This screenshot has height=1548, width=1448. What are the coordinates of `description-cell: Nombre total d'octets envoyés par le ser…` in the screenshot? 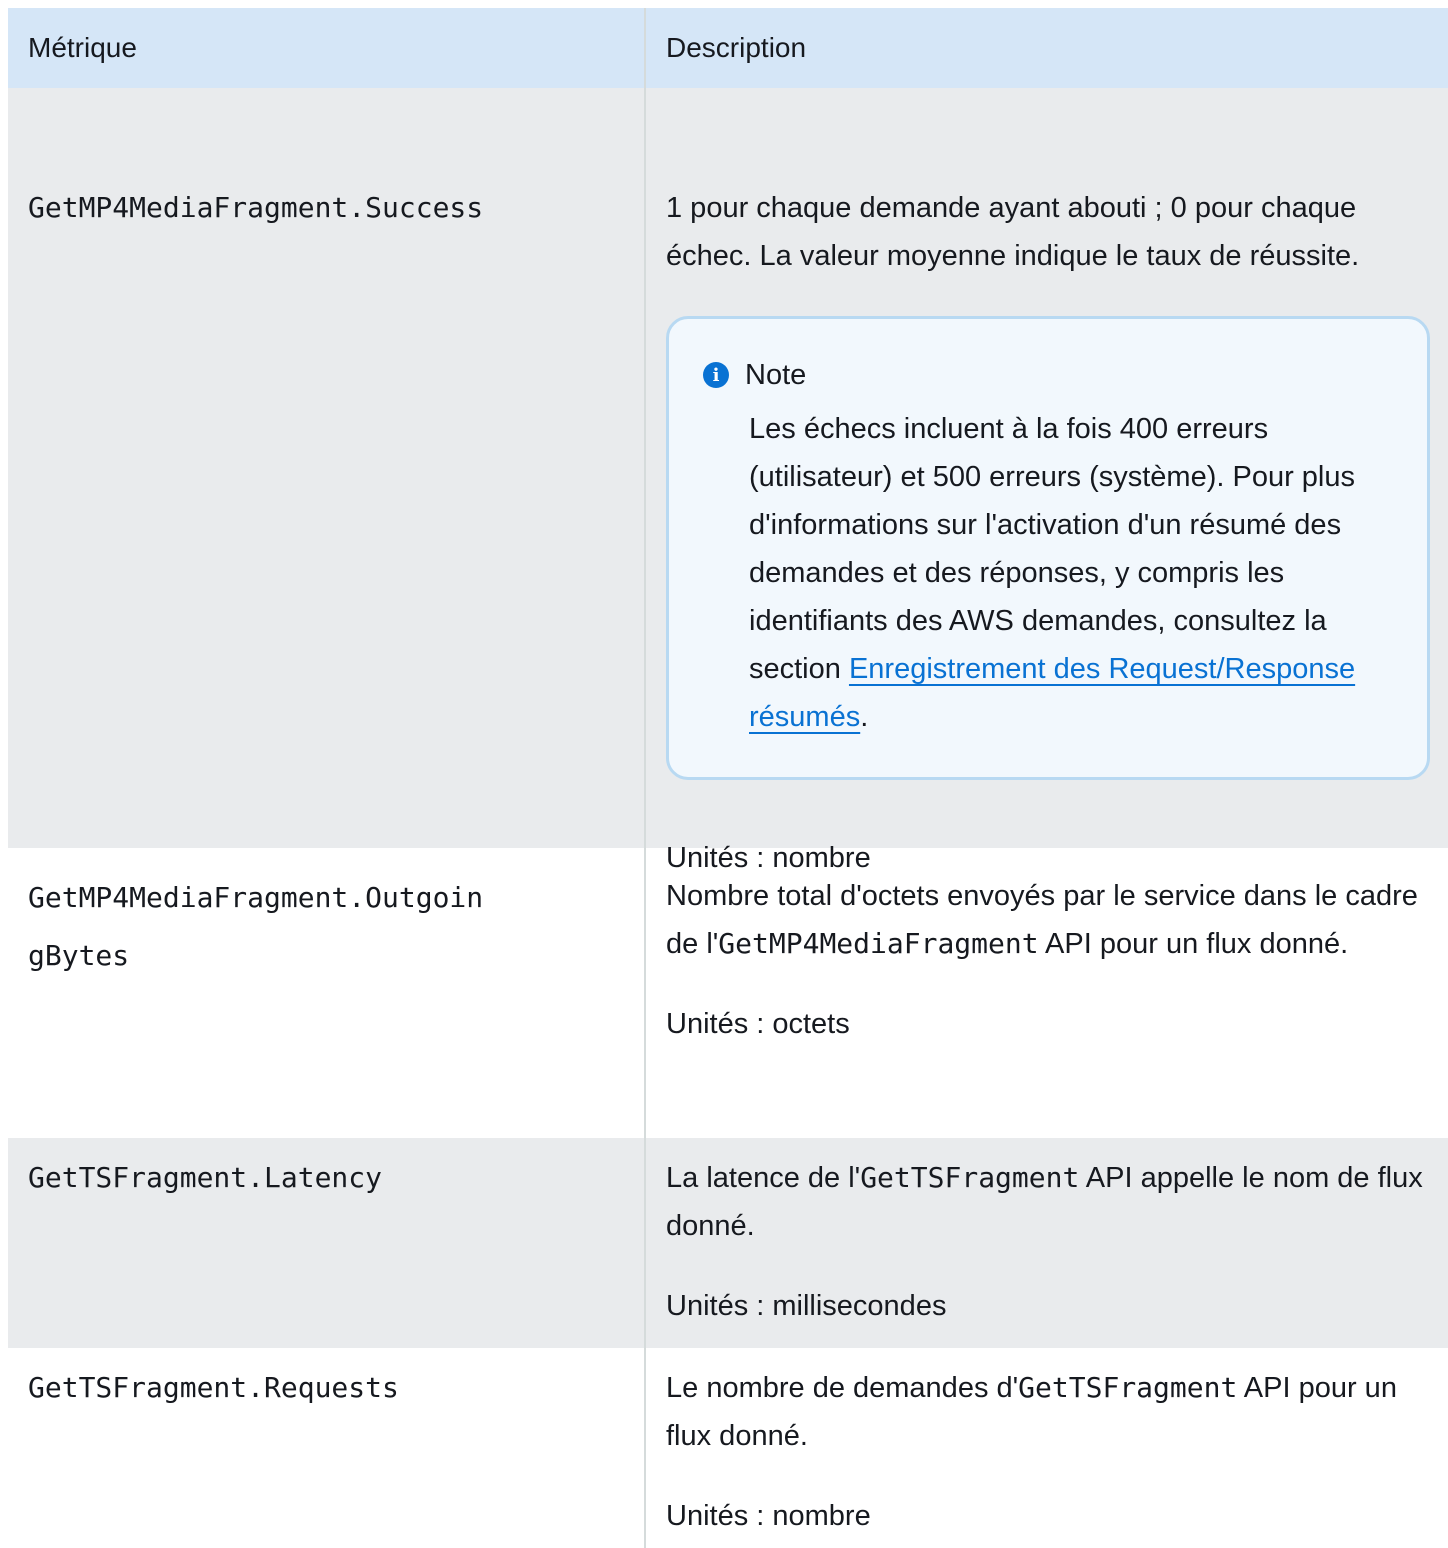 It's located at (1047, 993).